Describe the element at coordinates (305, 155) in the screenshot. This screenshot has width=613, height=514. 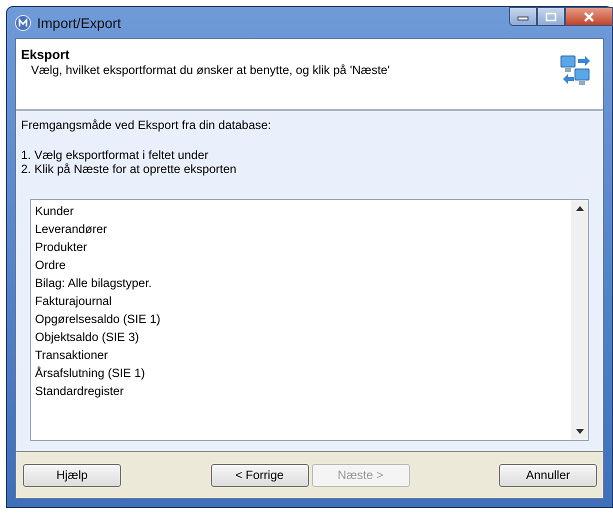
I see `instruction-step: 1. Vælg eksportformat i feltet under` at that location.